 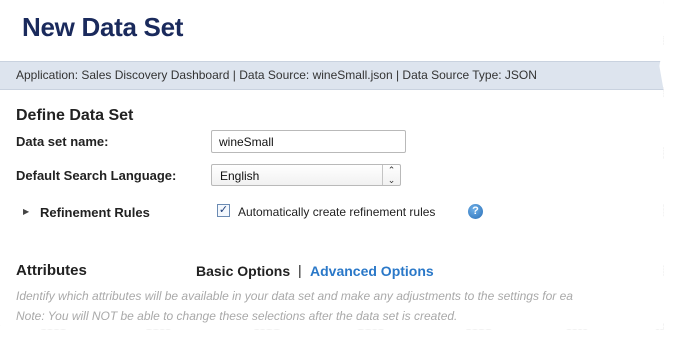 I want to click on page-title: New Data Set, so click(x=103, y=27).